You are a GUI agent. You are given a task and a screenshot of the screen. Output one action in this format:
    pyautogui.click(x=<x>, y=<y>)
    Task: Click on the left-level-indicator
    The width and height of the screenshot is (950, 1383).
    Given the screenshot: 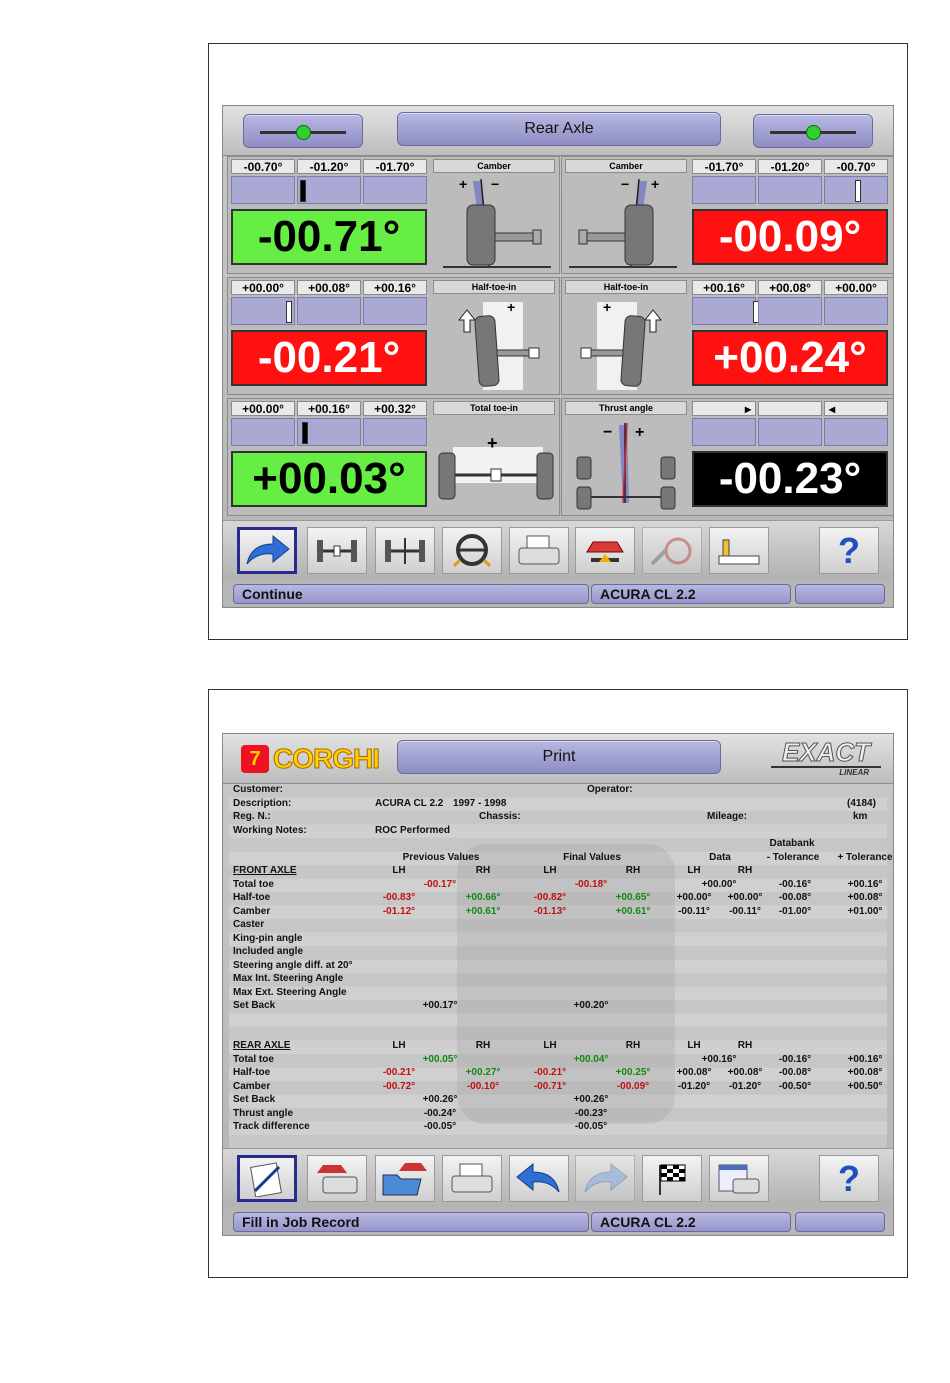 What is the action you would take?
    pyautogui.click(x=303, y=131)
    